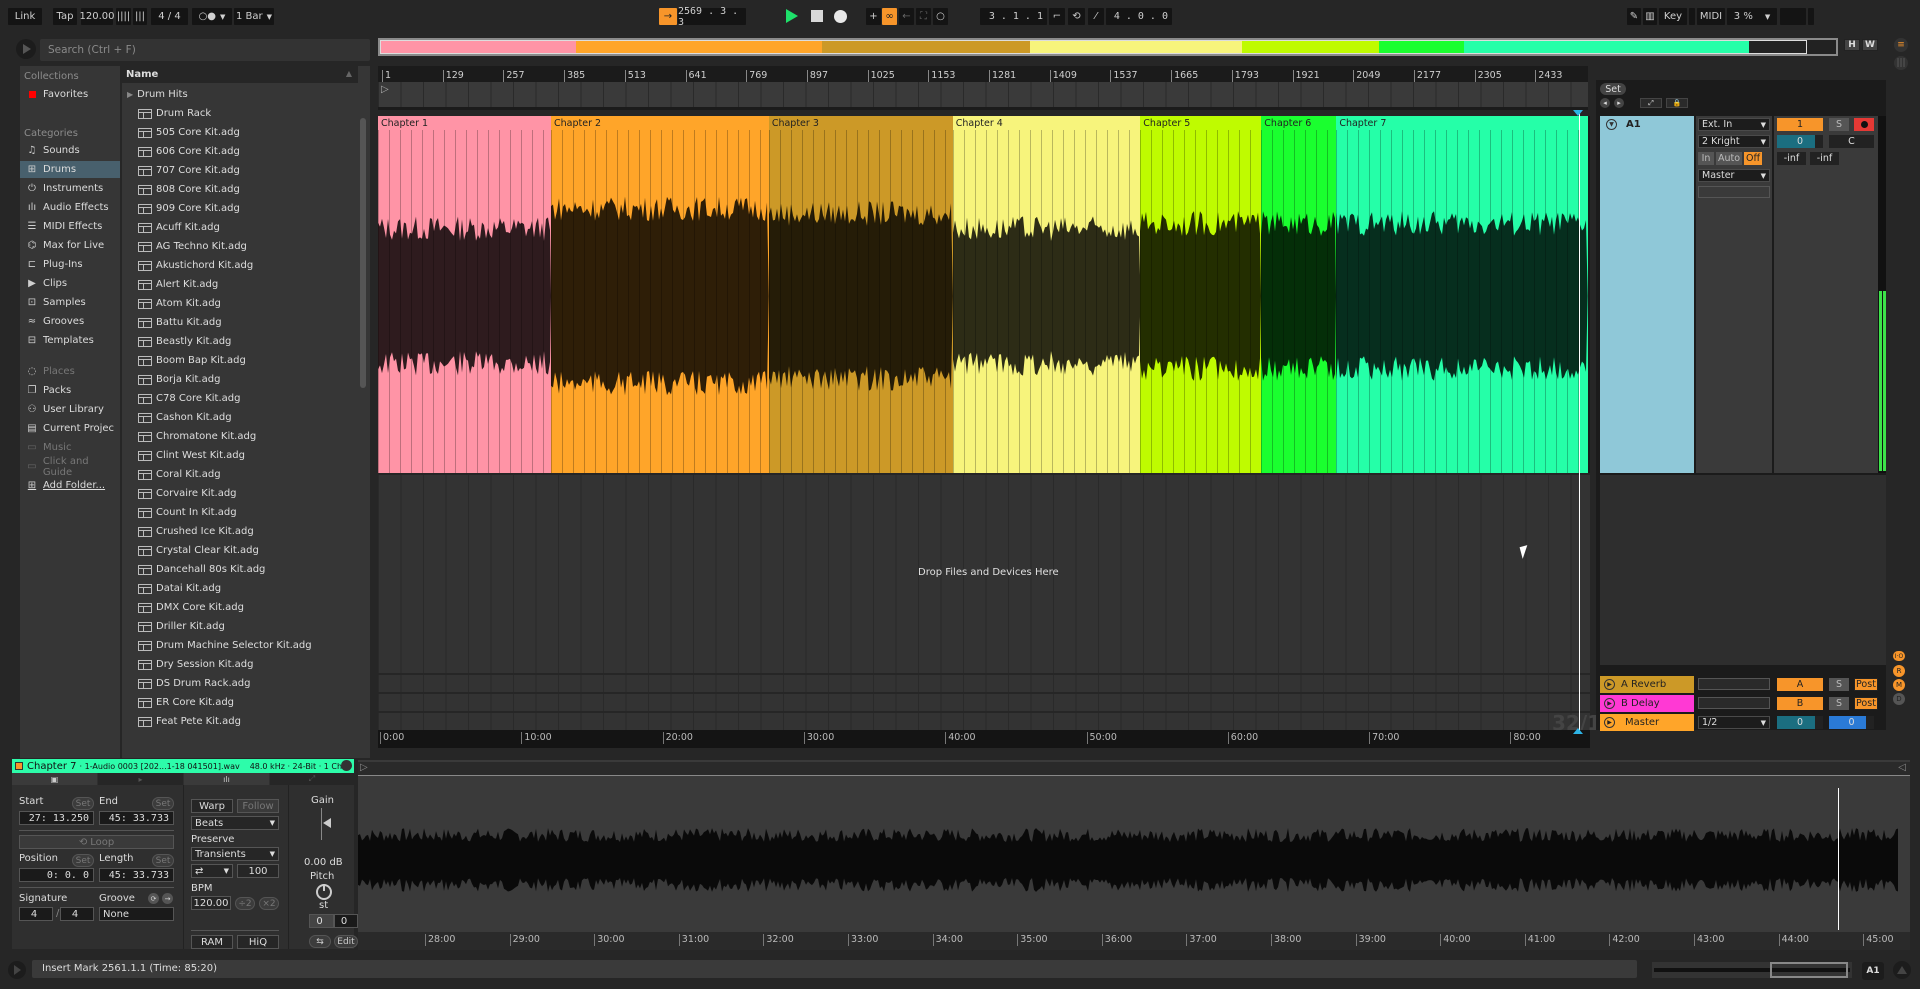 The width and height of the screenshot is (1920, 989). I want to click on scrollbar, so click(363, 253).